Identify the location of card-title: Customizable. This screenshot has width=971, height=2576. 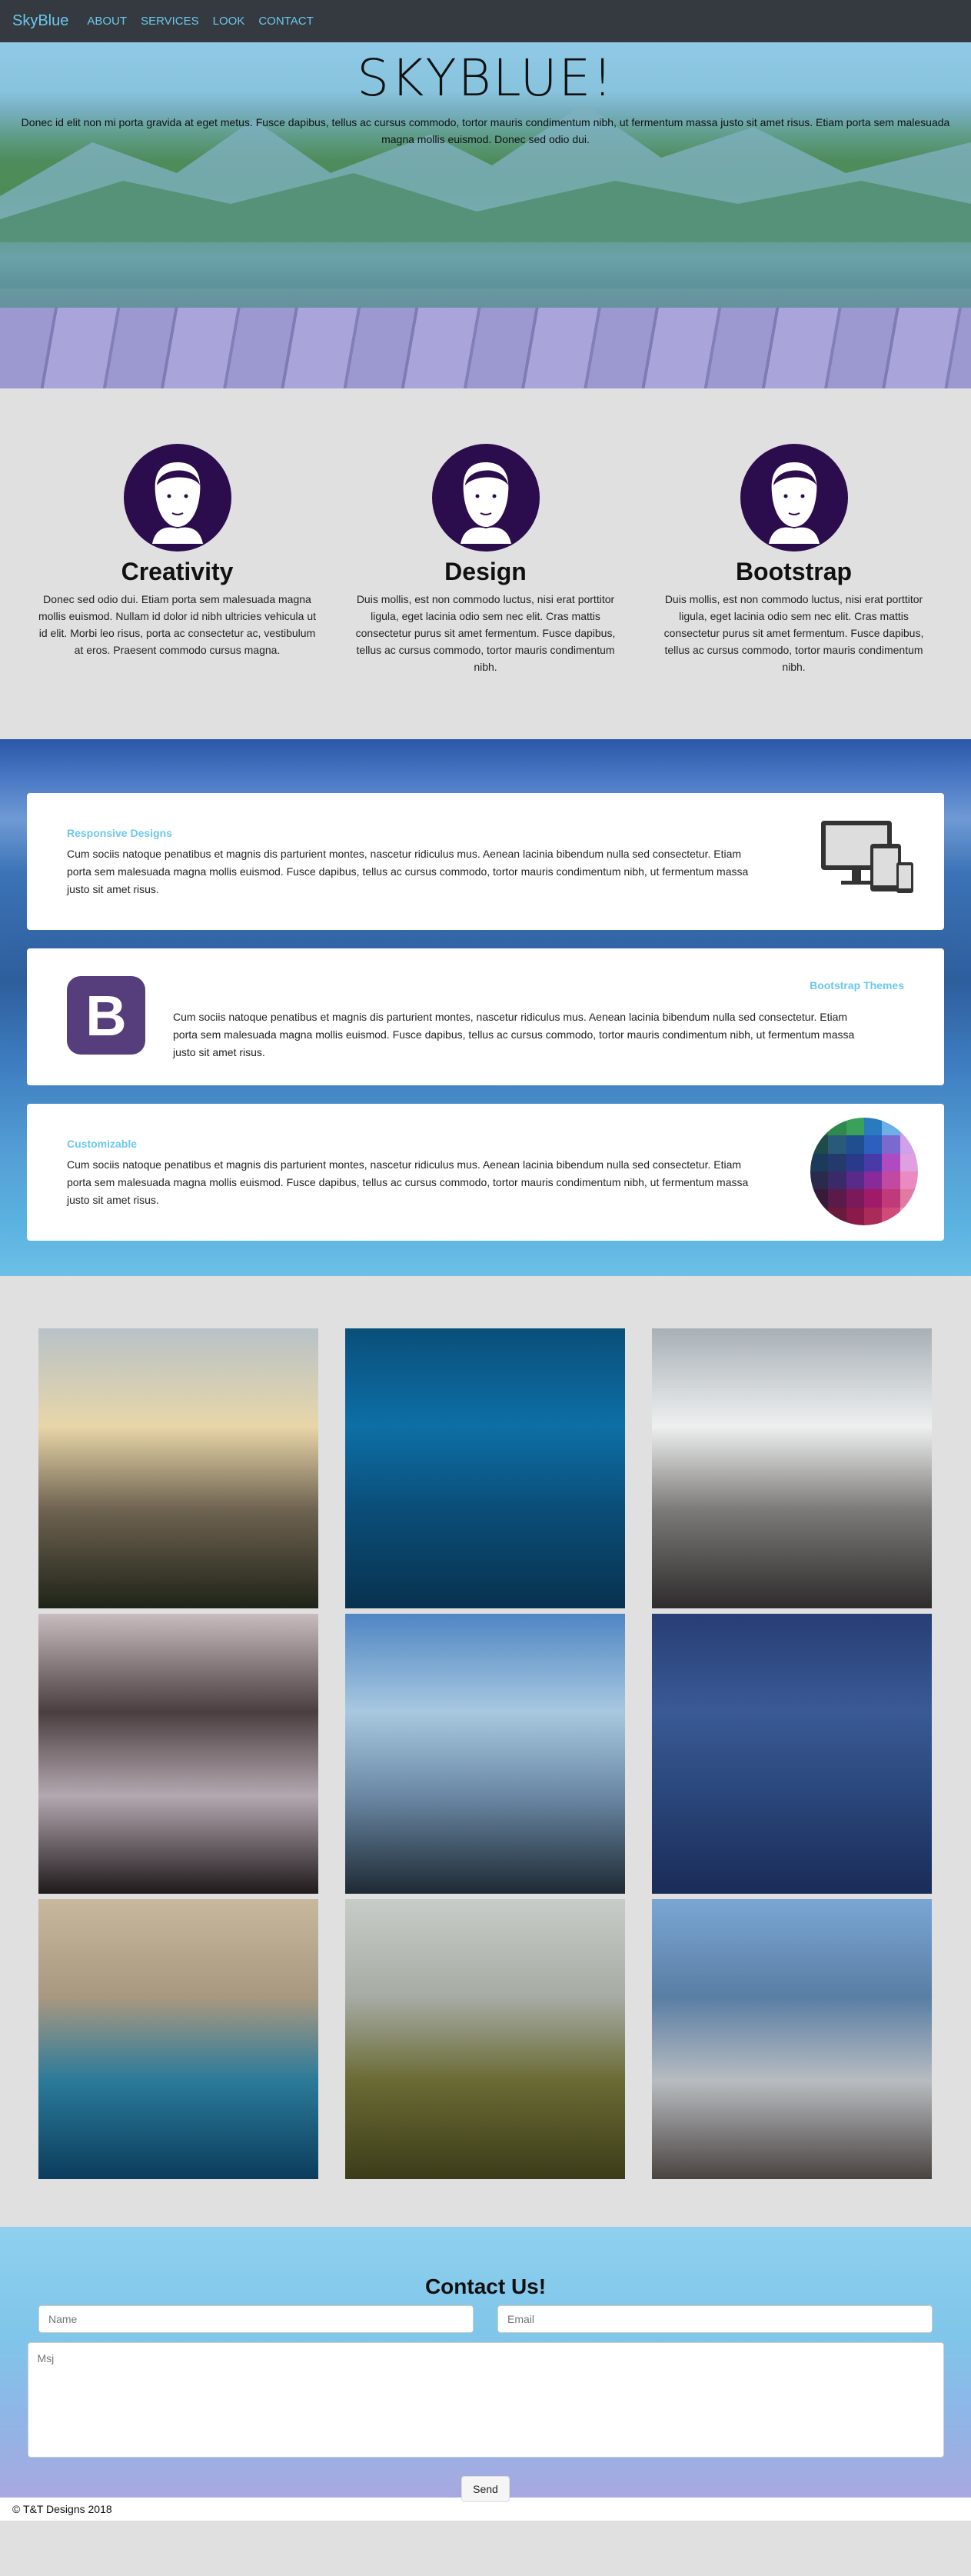
(103, 1144).